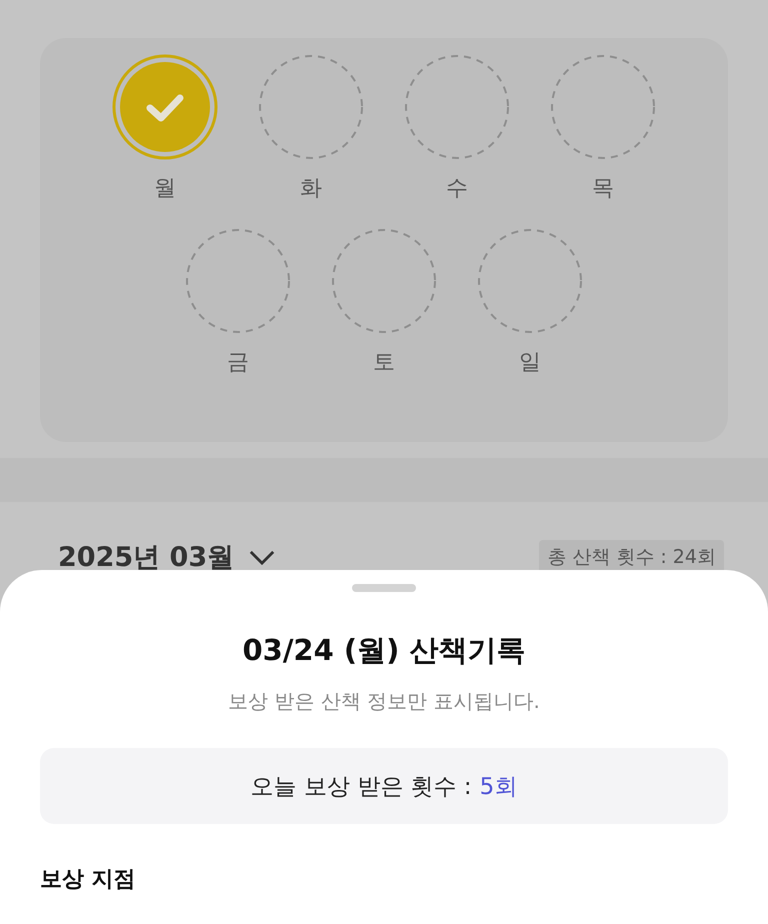 The width and height of the screenshot is (768, 924). Describe the element at coordinates (384, 363) in the screenshot. I see `day-label: 토` at that location.